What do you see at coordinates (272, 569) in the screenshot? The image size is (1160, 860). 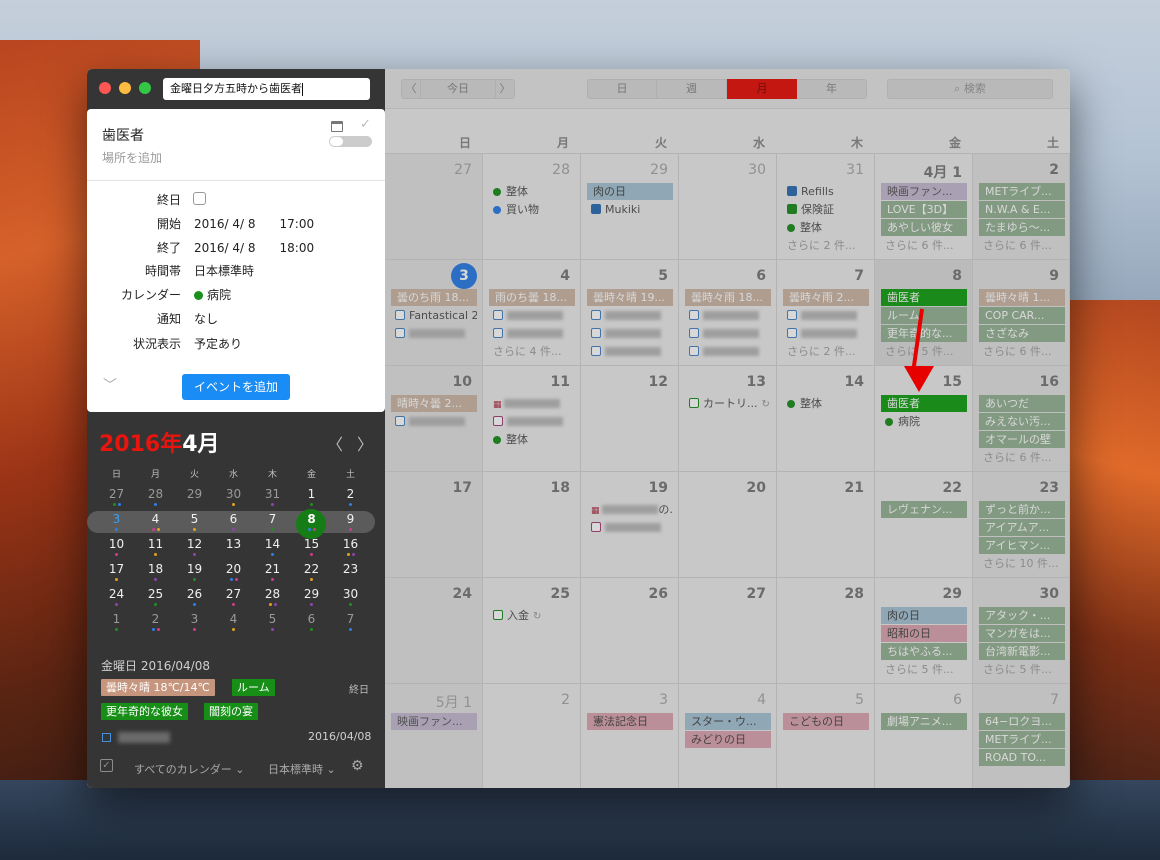 I see `mini-calendar-day: 21` at bounding box center [272, 569].